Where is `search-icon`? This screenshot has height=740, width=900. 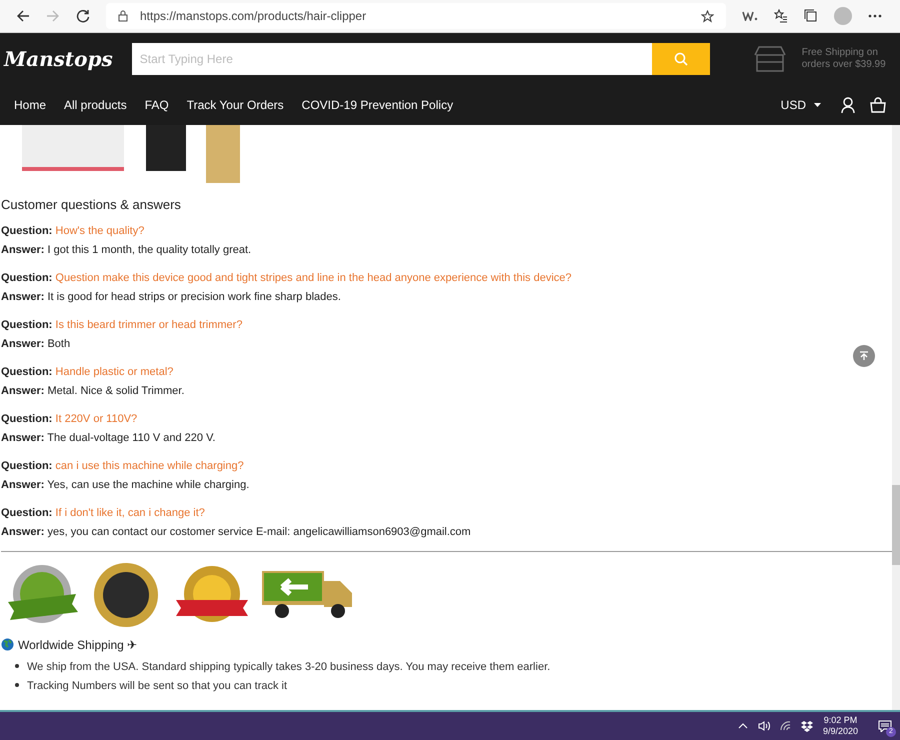 search-icon is located at coordinates (681, 59).